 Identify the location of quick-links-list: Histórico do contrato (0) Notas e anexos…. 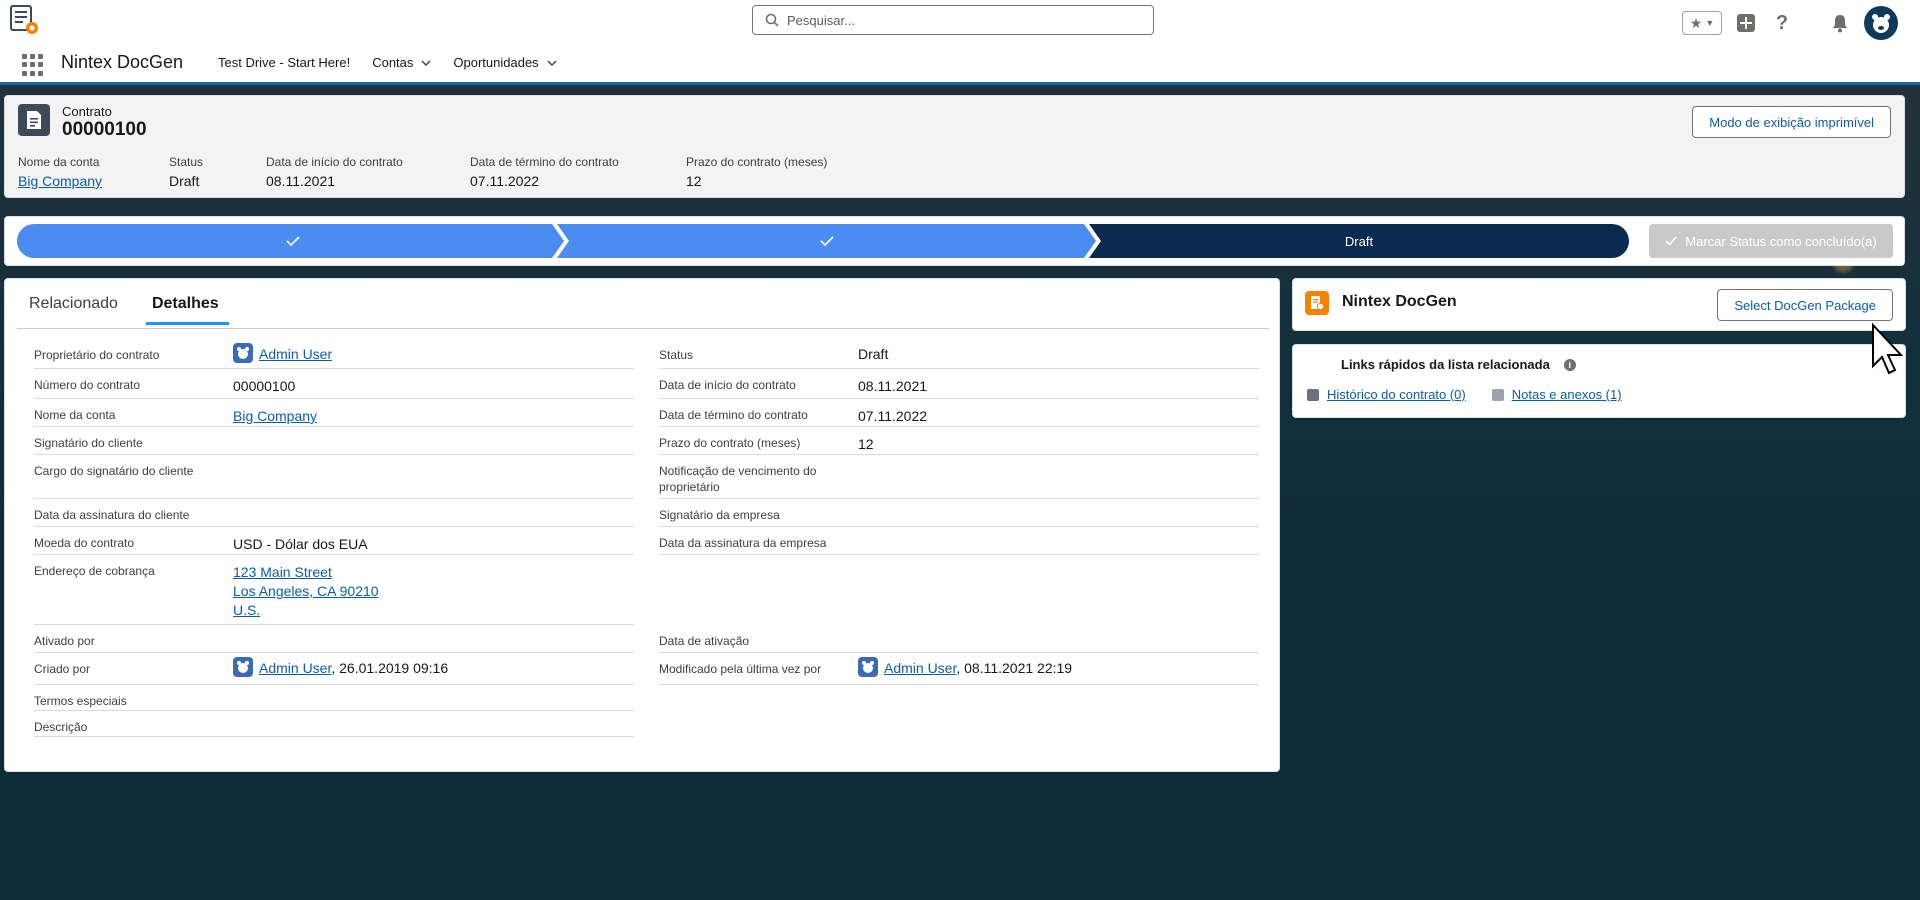
(1464, 394).